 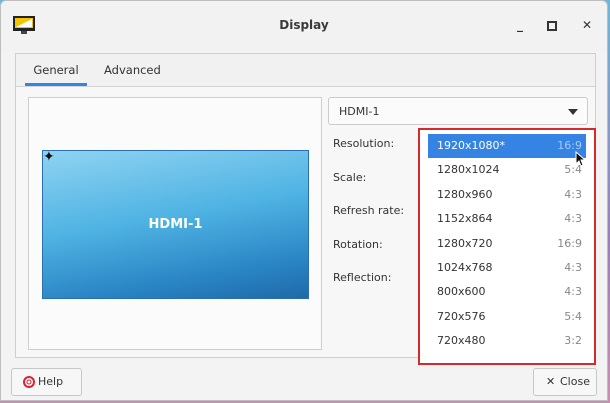 I want to click on resolution-option: 720x576 5:4, so click(x=507, y=317).